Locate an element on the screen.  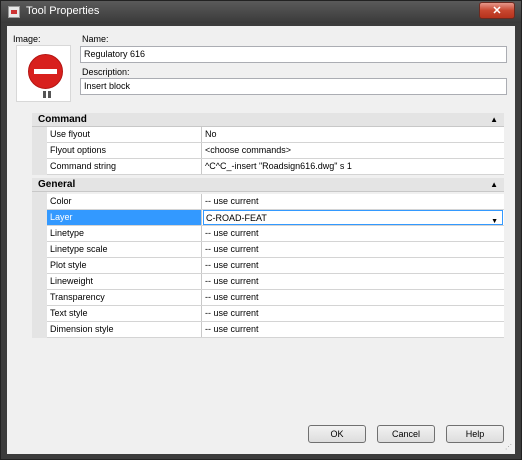
property-row: Plot style -- use current is located at coordinates (275, 266).